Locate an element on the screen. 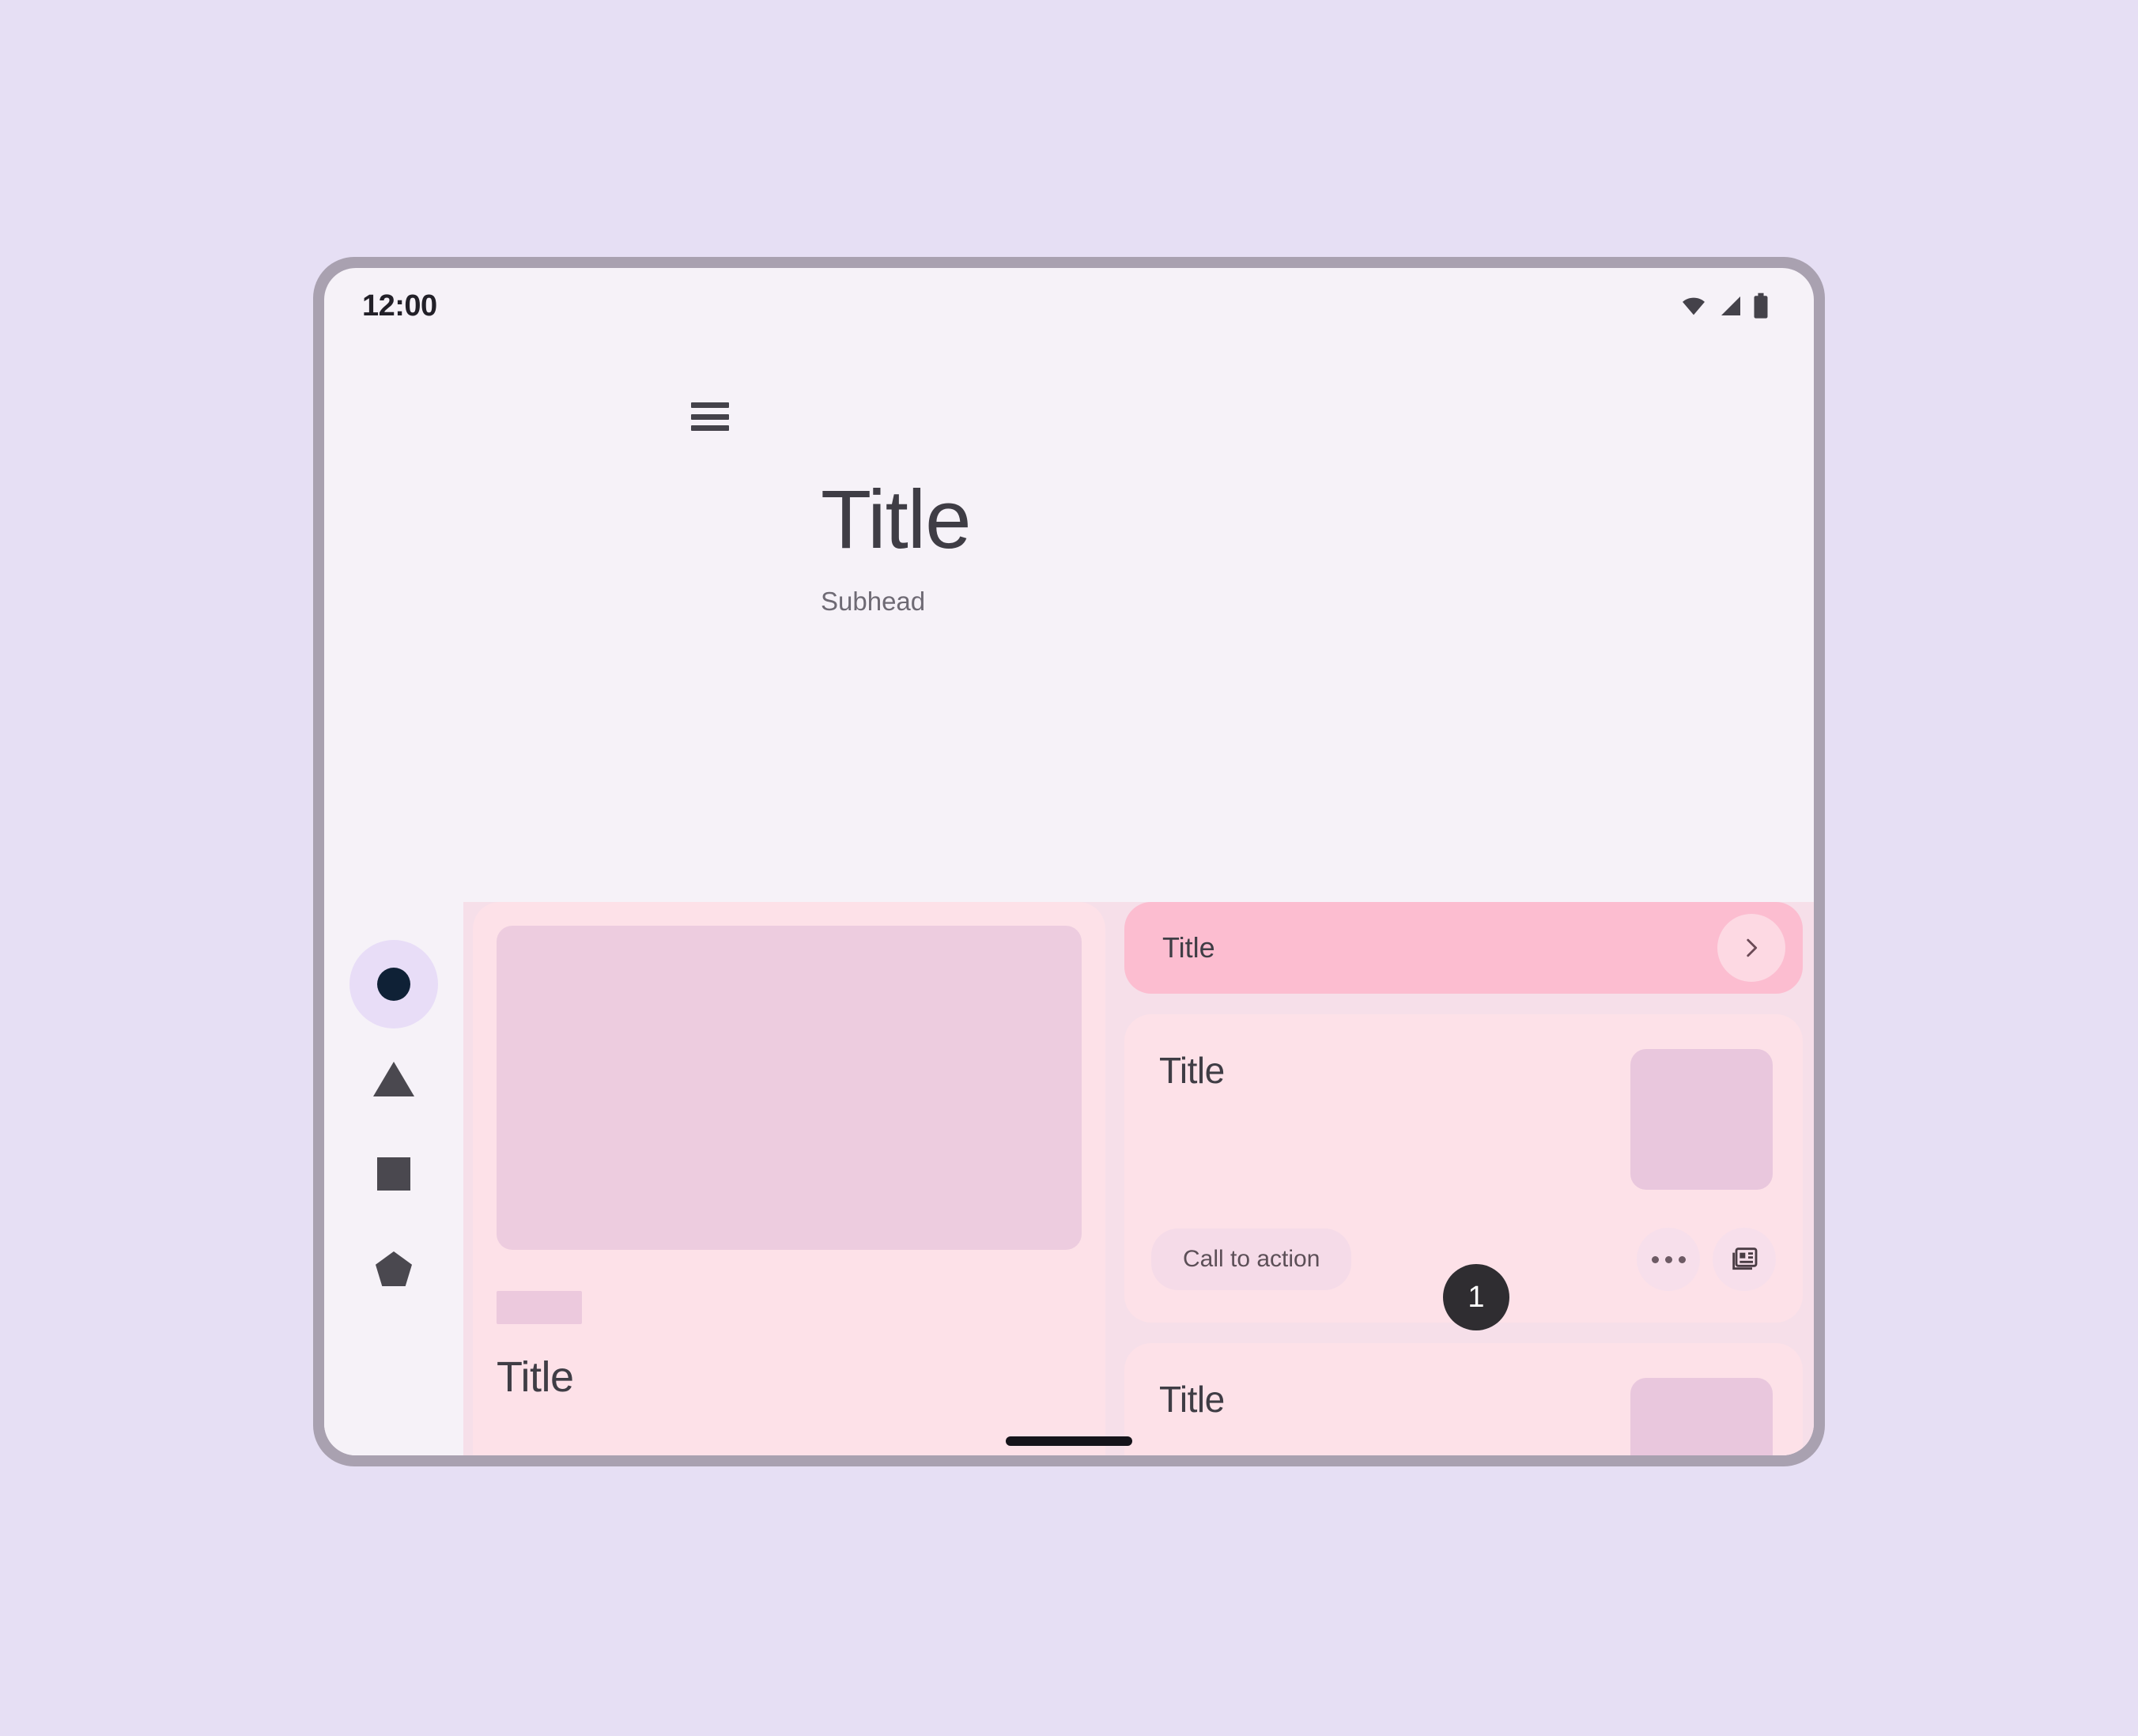 The height and width of the screenshot is (1736, 2138). side-card-2: Title Call to action is located at coordinates (1463, 1399).